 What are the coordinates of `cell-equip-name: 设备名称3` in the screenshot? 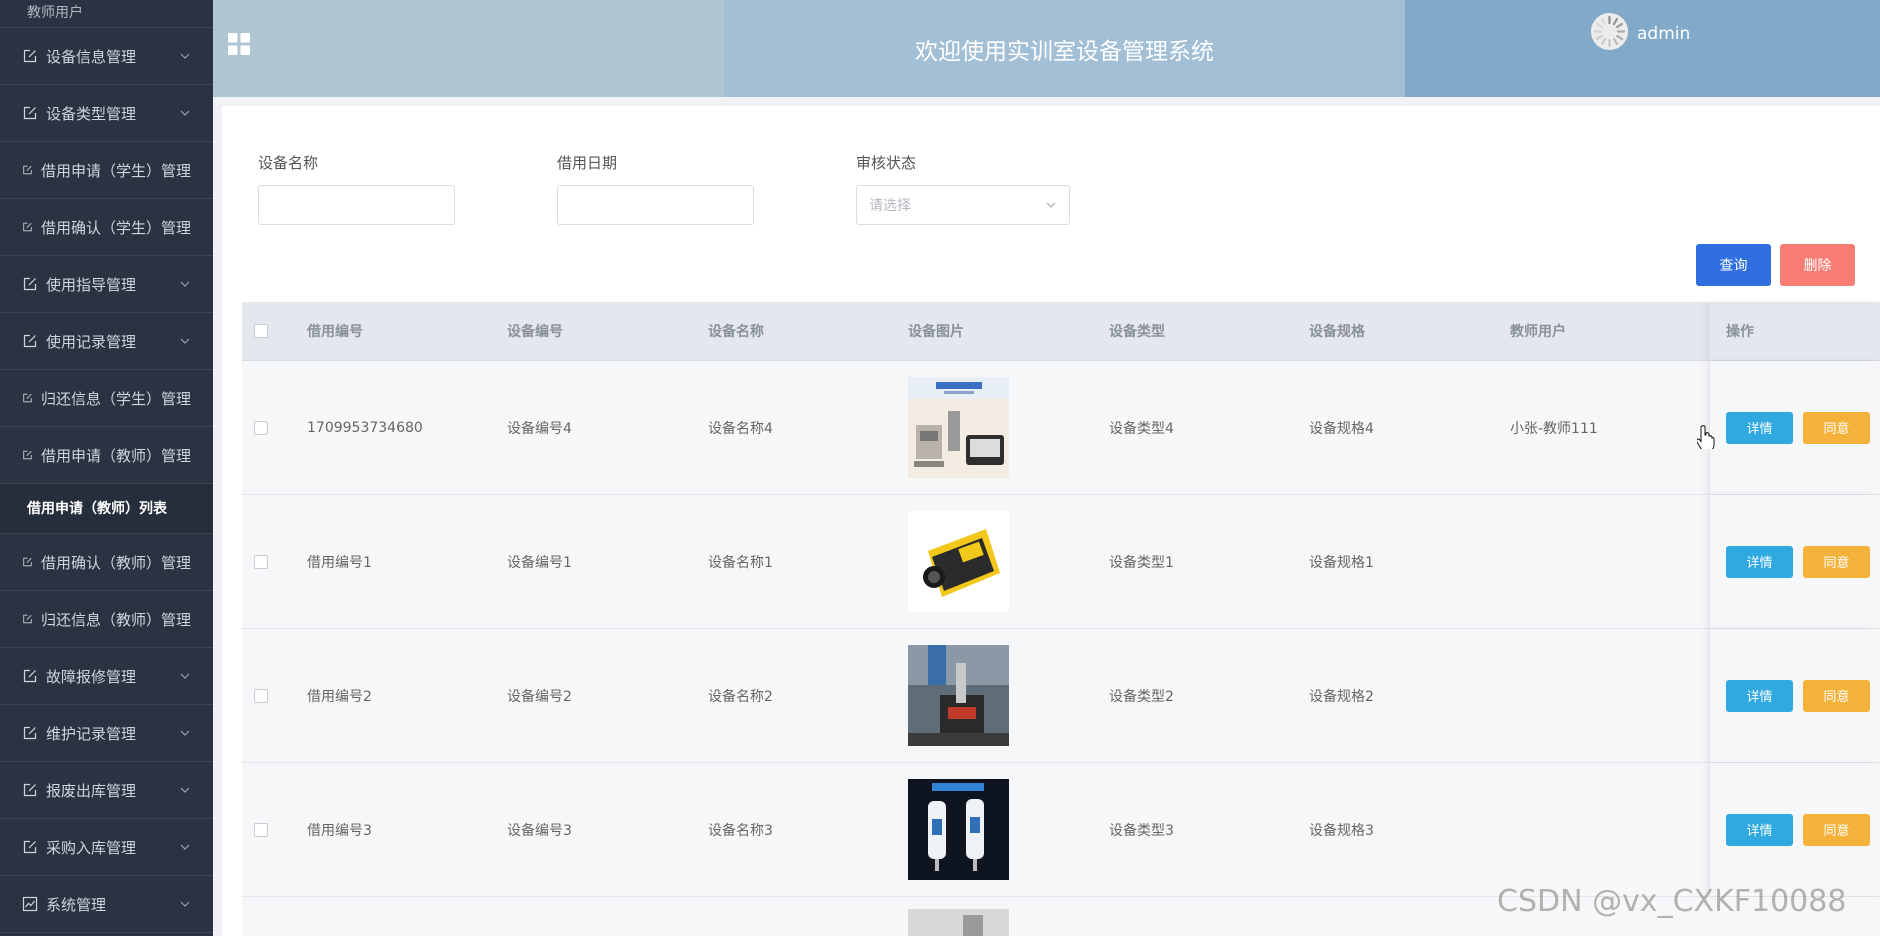 It's located at (740, 830).